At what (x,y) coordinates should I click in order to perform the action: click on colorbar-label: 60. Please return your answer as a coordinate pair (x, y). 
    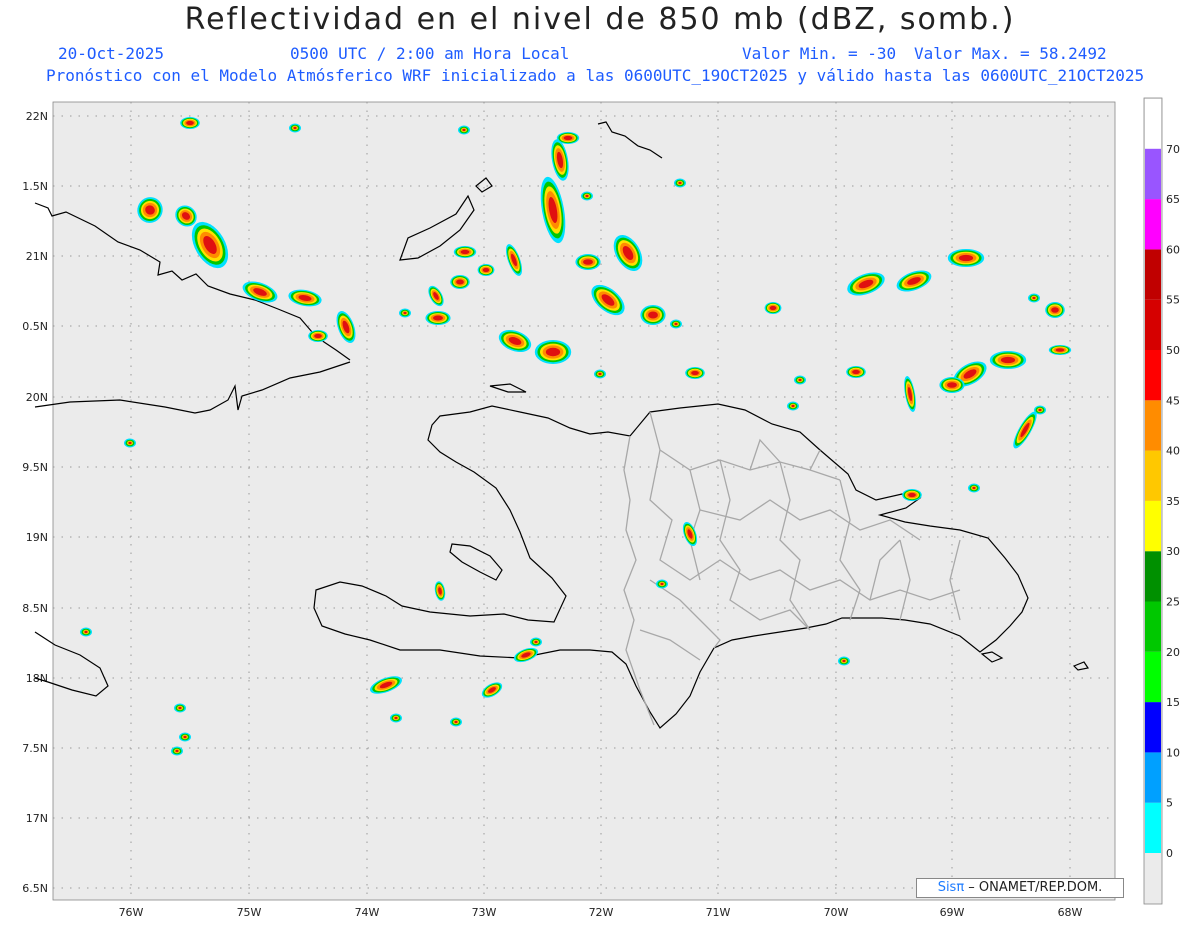
    Looking at the image, I should click on (1173, 249).